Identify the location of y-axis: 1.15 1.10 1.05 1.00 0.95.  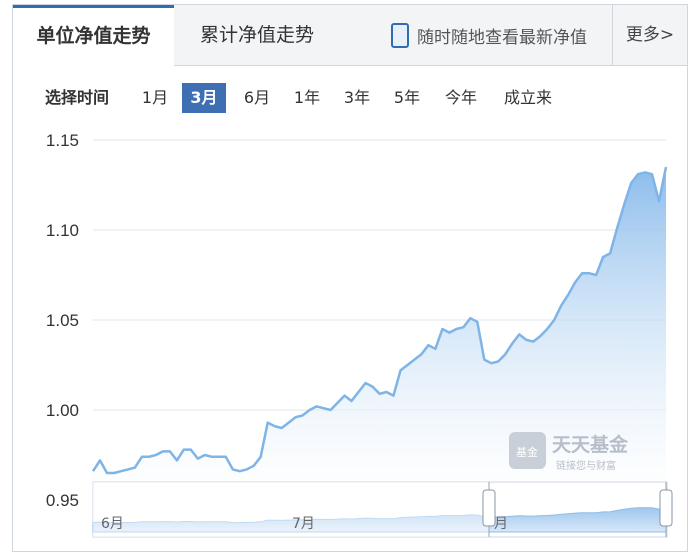
(62, 320).